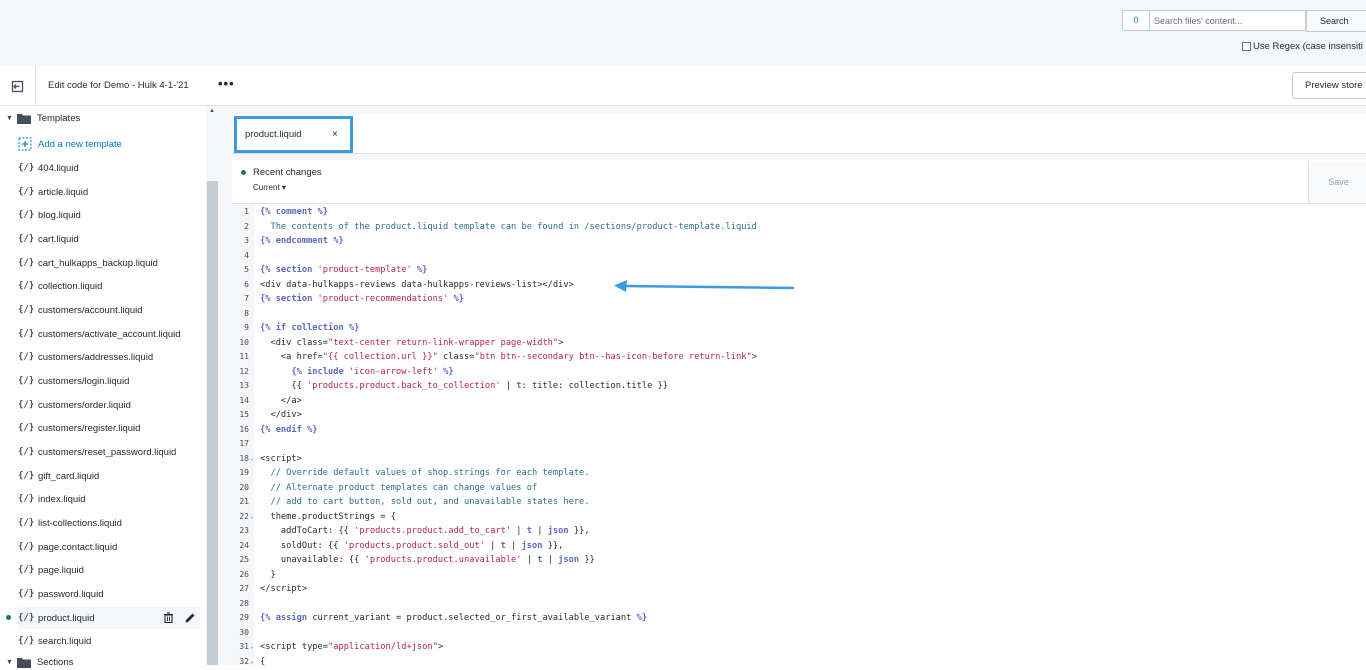 The image size is (1366, 670). I want to click on file-item: {/} search.liquid, so click(109, 641).